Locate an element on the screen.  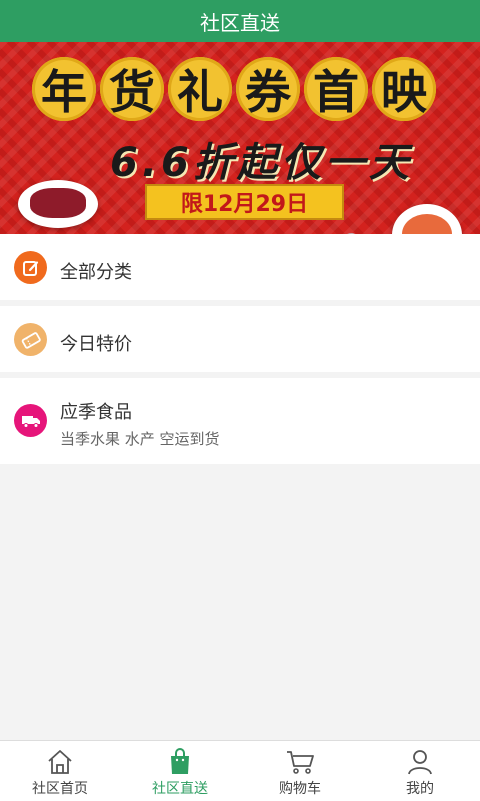
user-icon is located at coordinates (420, 762).